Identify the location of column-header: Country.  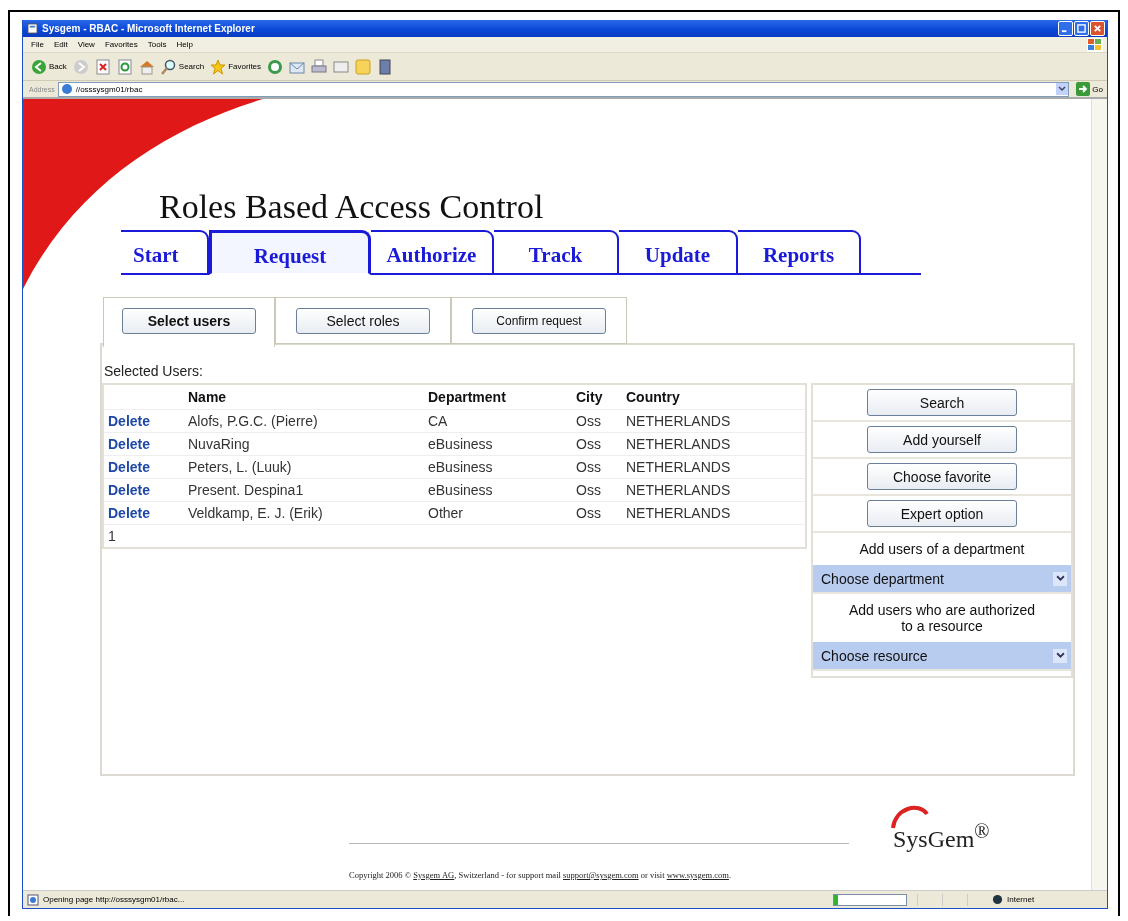
(714, 397).